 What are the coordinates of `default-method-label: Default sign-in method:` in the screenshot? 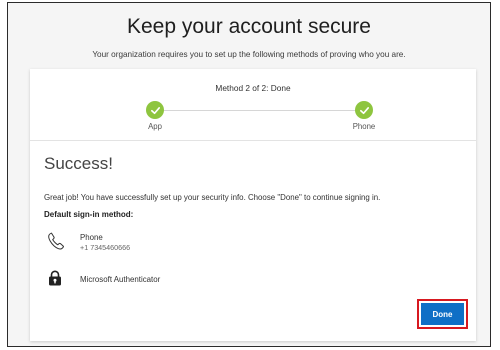 It's located at (89, 214).